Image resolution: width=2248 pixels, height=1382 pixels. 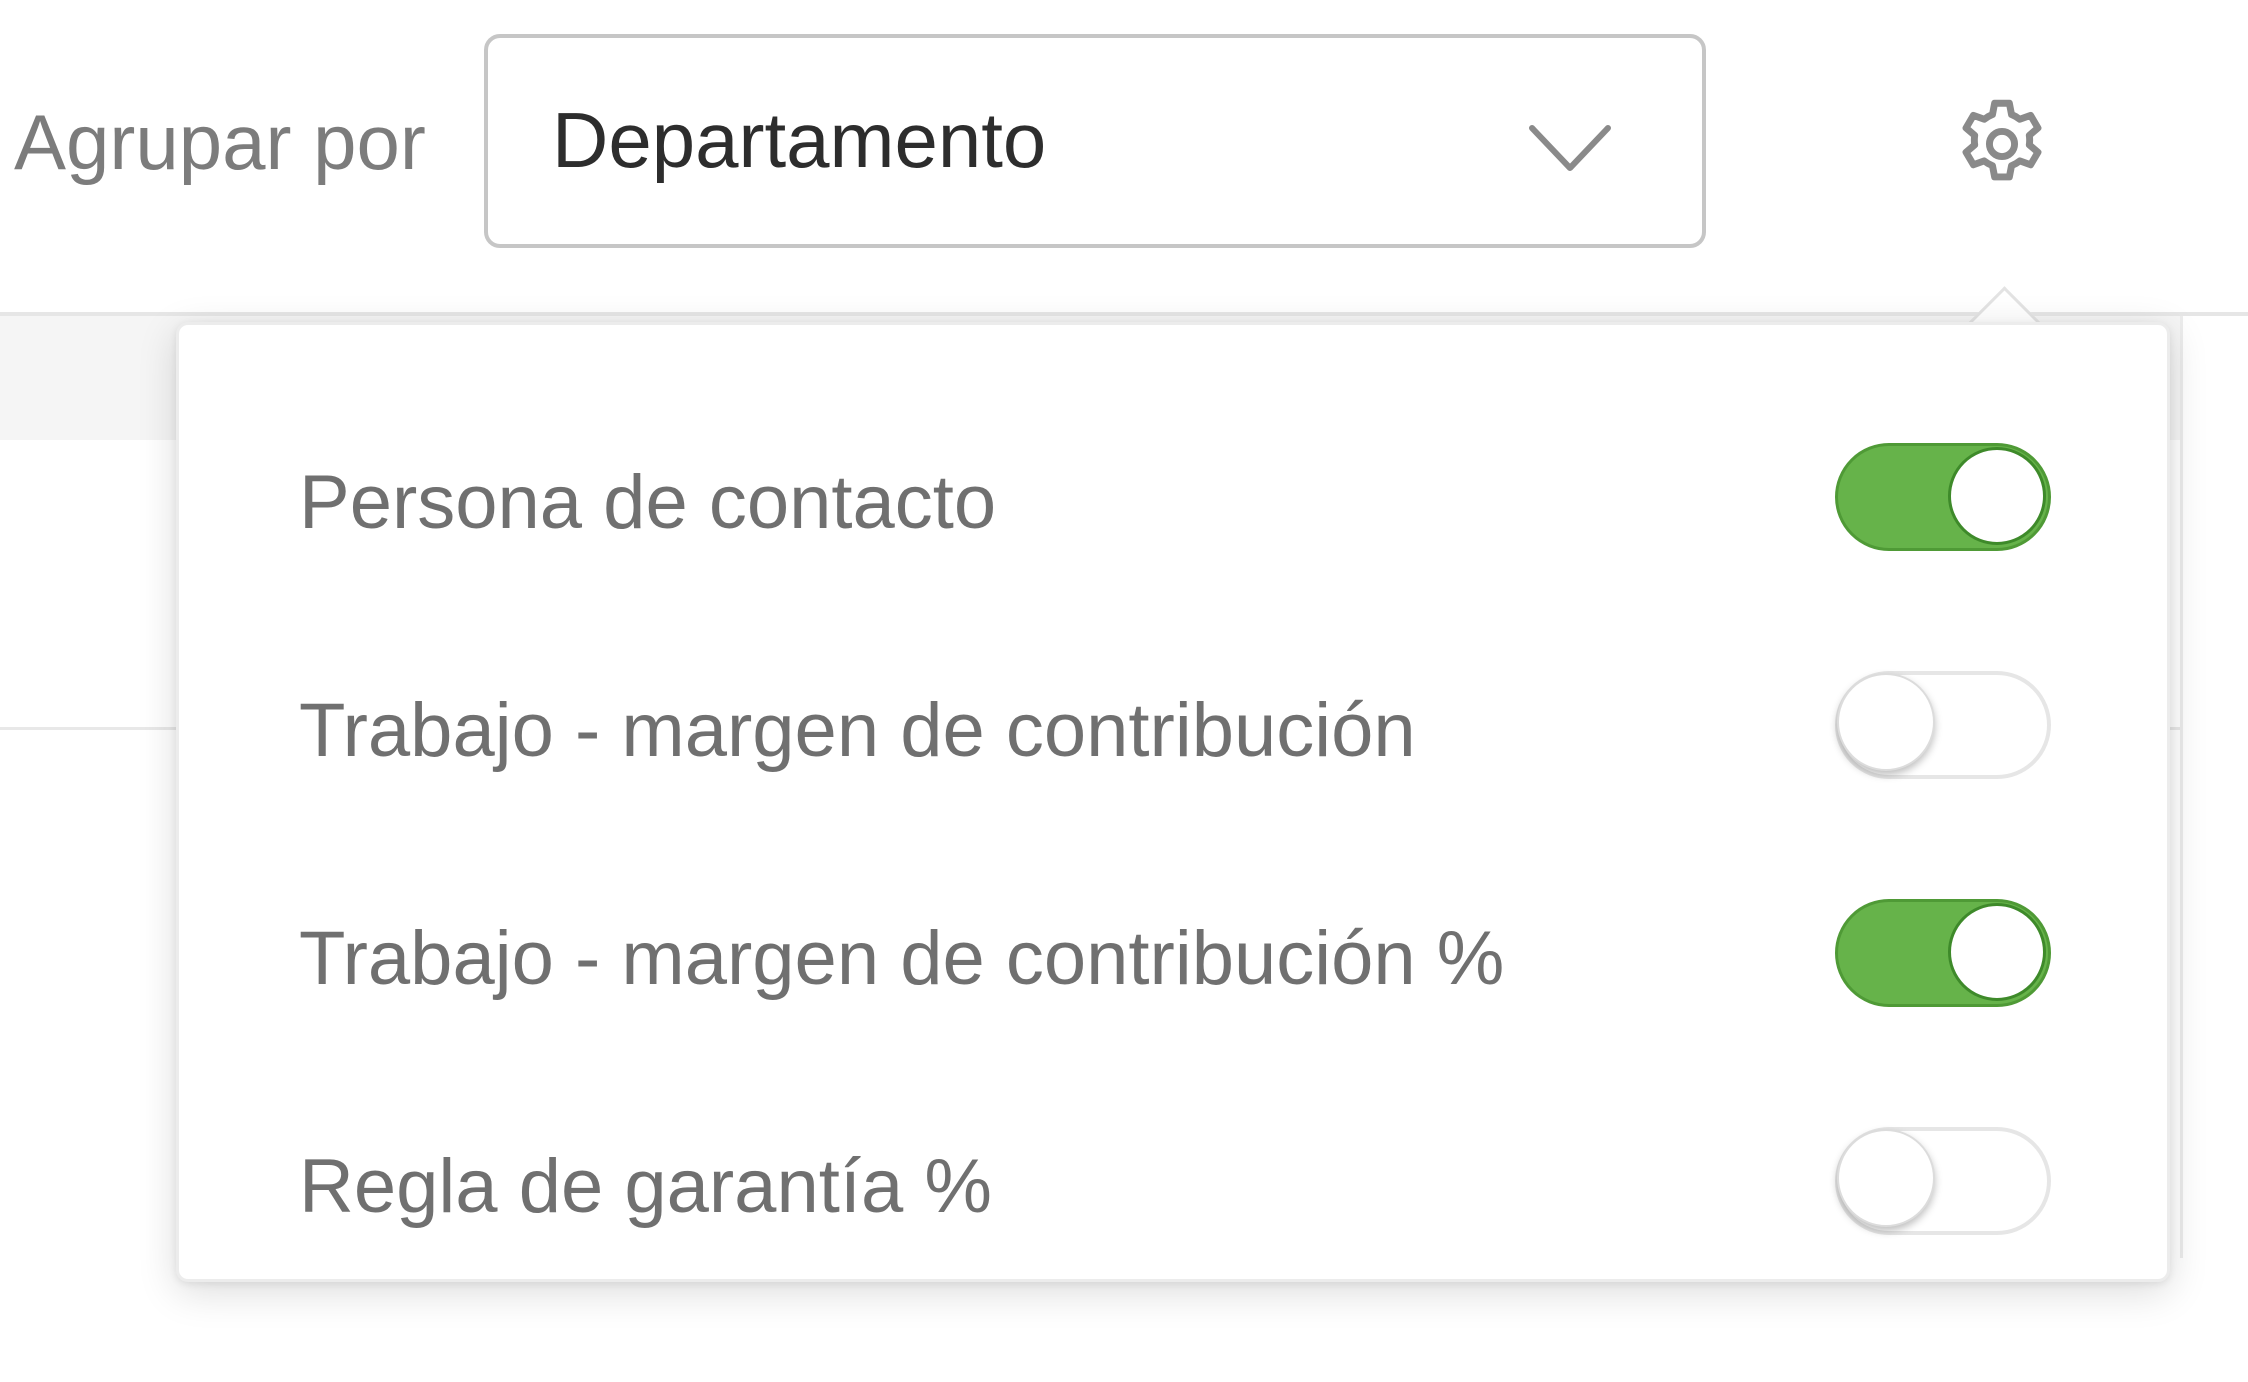 I want to click on setting-row-work-contribution-margin-percent: Trabajo - margen de contribución %, so click(x=1173, y=959).